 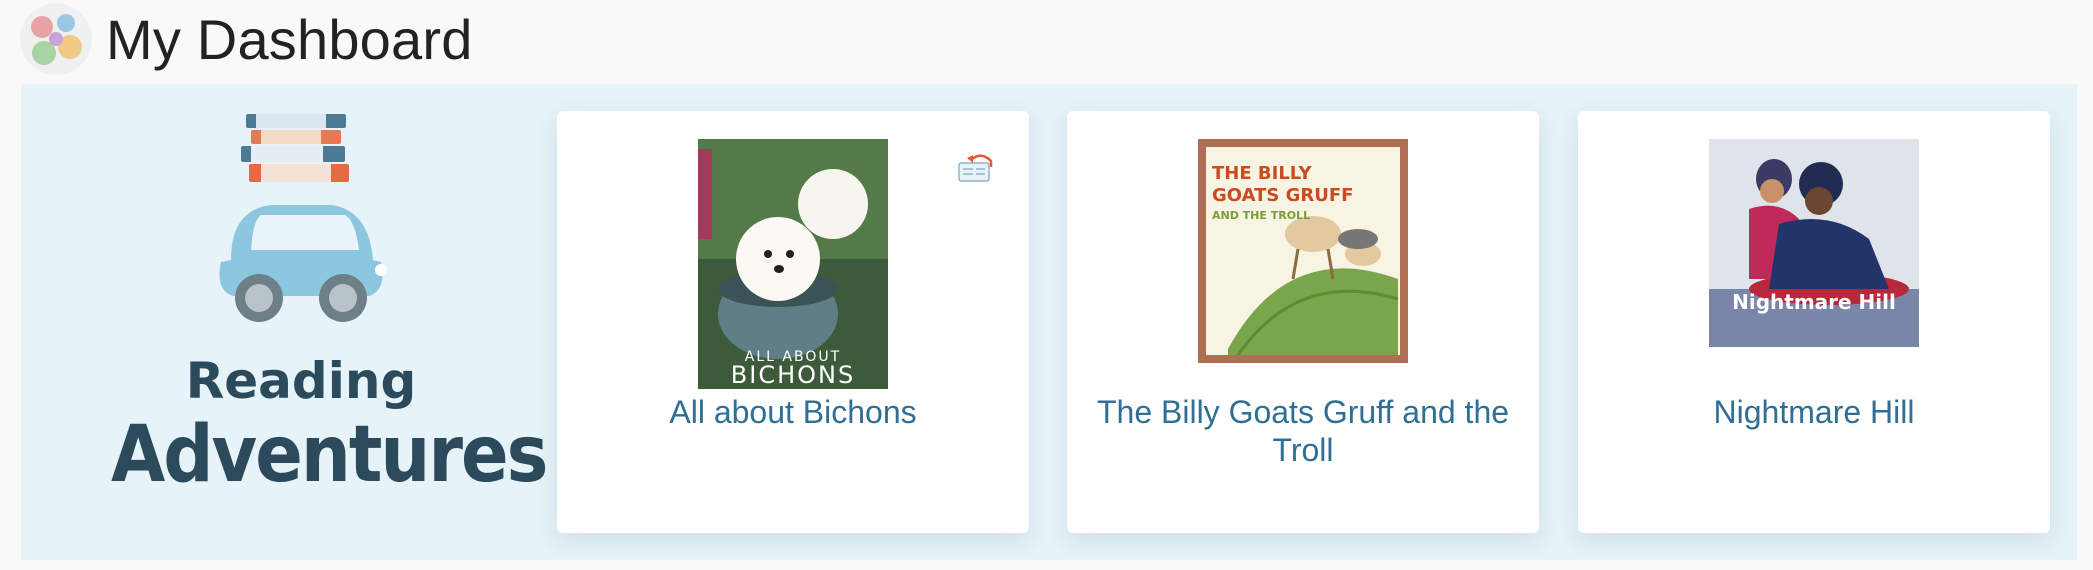 What do you see at coordinates (56, 39) in the screenshot?
I see `avatar` at bounding box center [56, 39].